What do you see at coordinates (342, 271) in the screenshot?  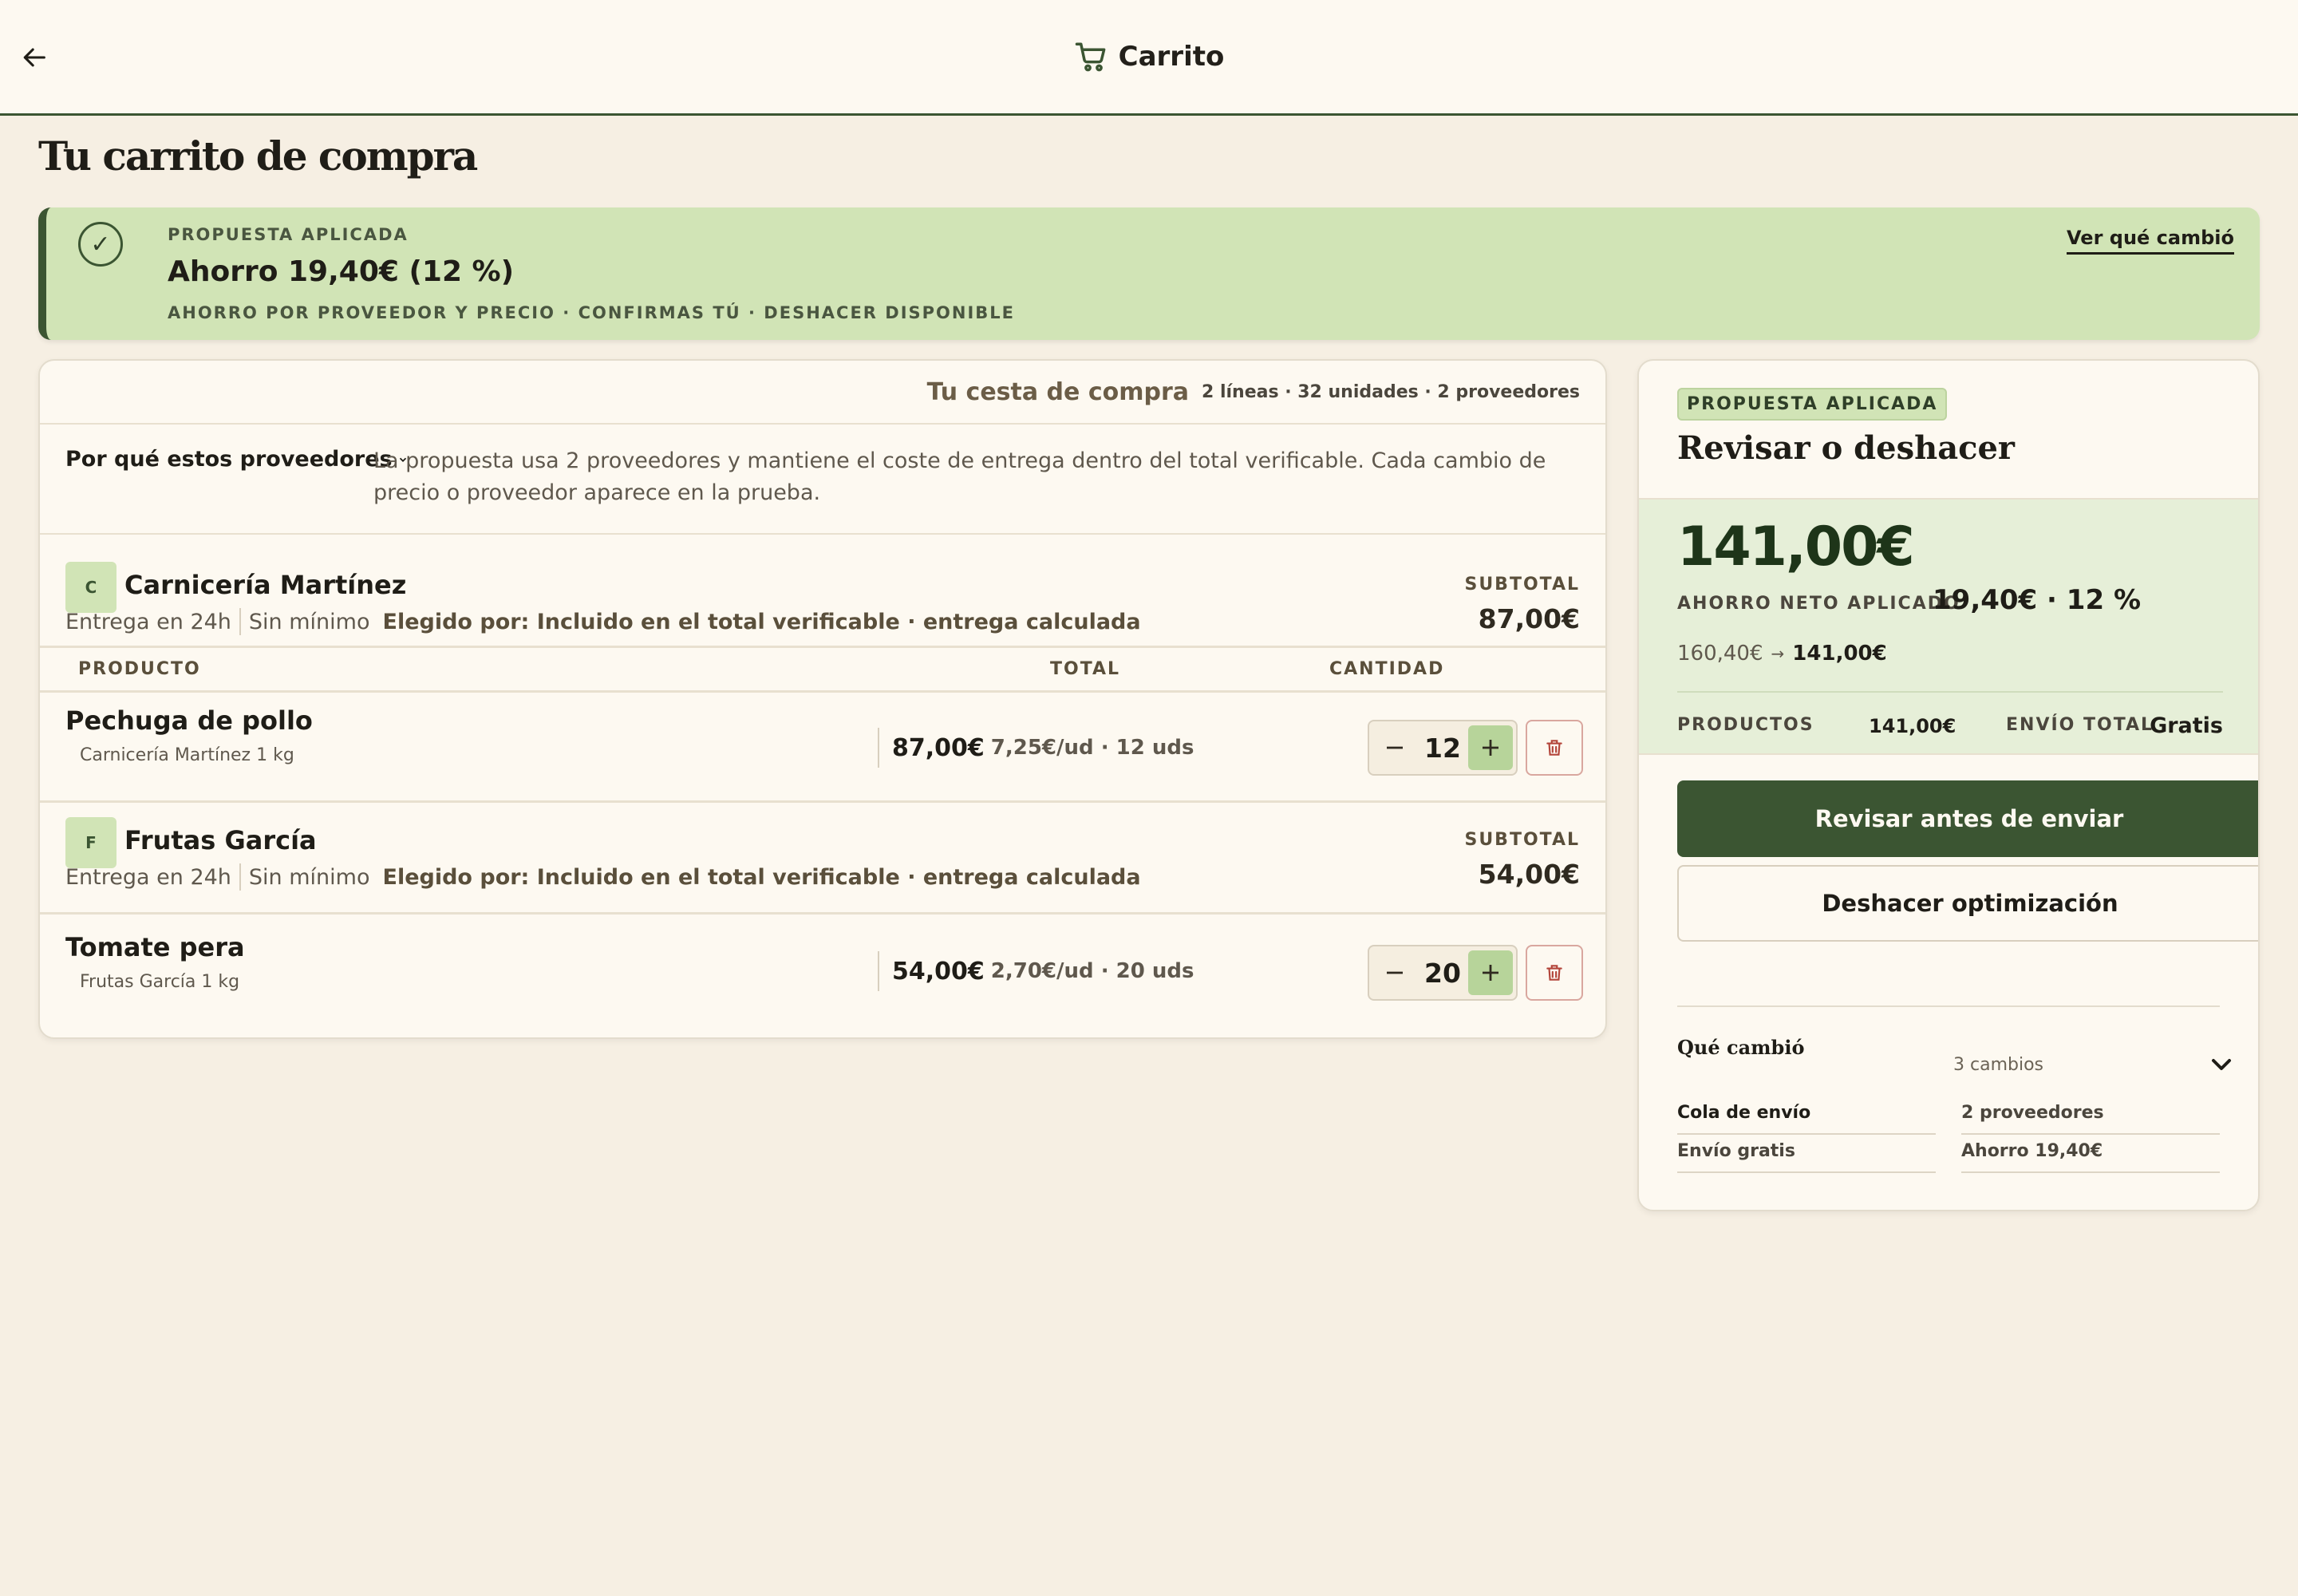 I see `banner-title: Ahorro 19,40€ (12 %)` at bounding box center [342, 271].